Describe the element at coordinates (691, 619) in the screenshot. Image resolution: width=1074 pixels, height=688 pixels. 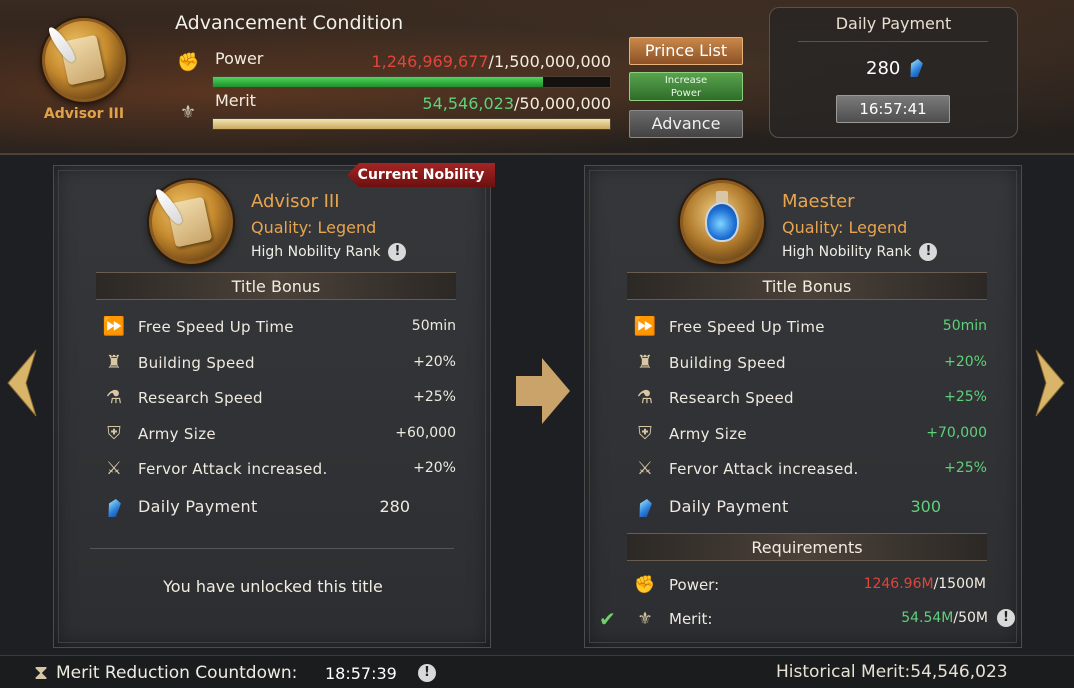
I see `requirement-label: Merit:` at that location.